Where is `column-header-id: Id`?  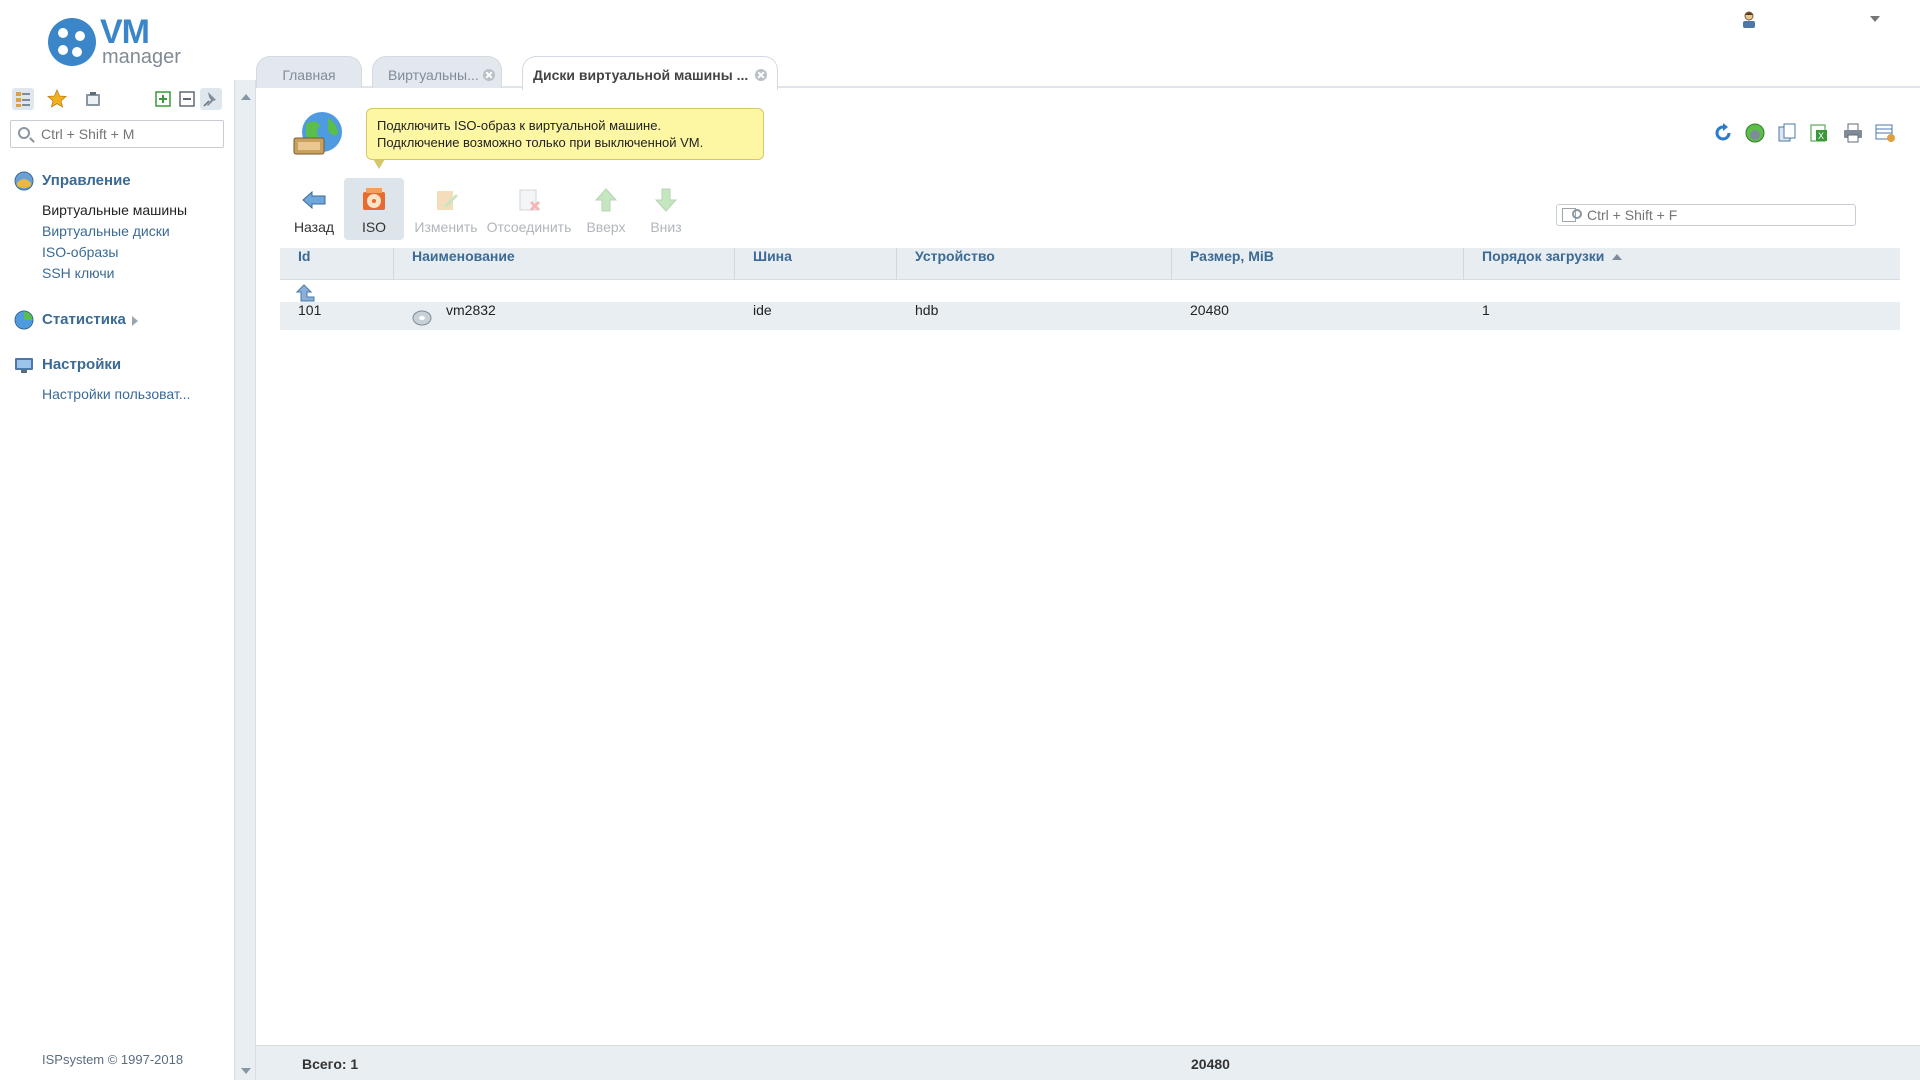 column-header-id: Id is located at coordinates (337, 264).